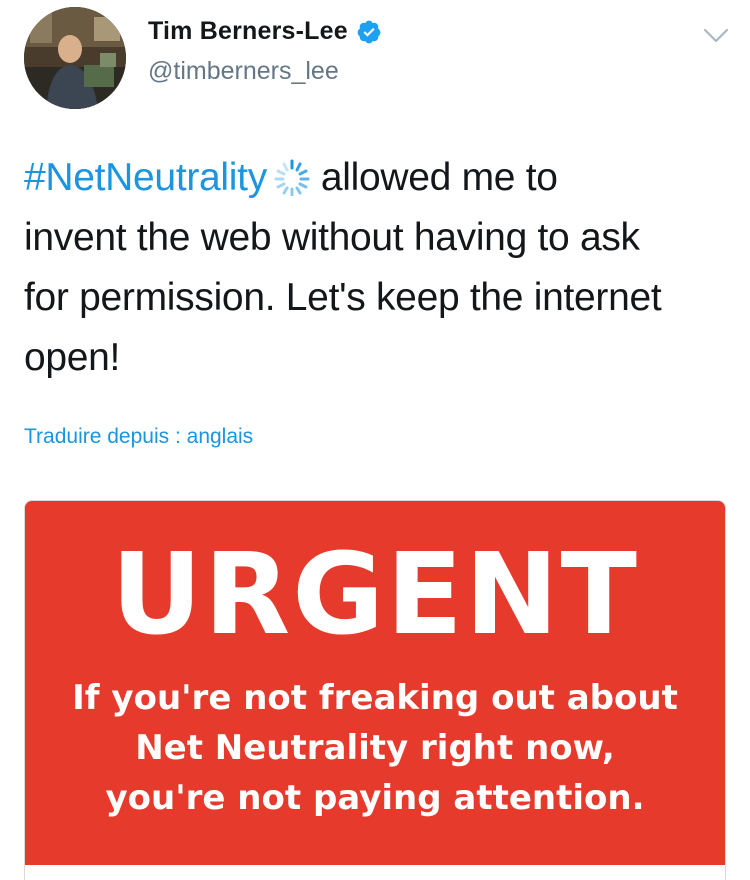 The height and width of the screenshot is (880, 750). Describe the element at coordinates (343, 297) in the screenshot. I see `tweet-line-3: for permission. Let's keep the internet` at that location.